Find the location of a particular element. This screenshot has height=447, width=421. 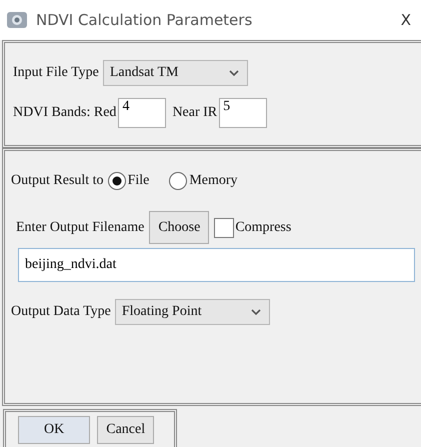

ndvi-bands-label: NDVI Bands: Red is located at coordinates (64, 113).